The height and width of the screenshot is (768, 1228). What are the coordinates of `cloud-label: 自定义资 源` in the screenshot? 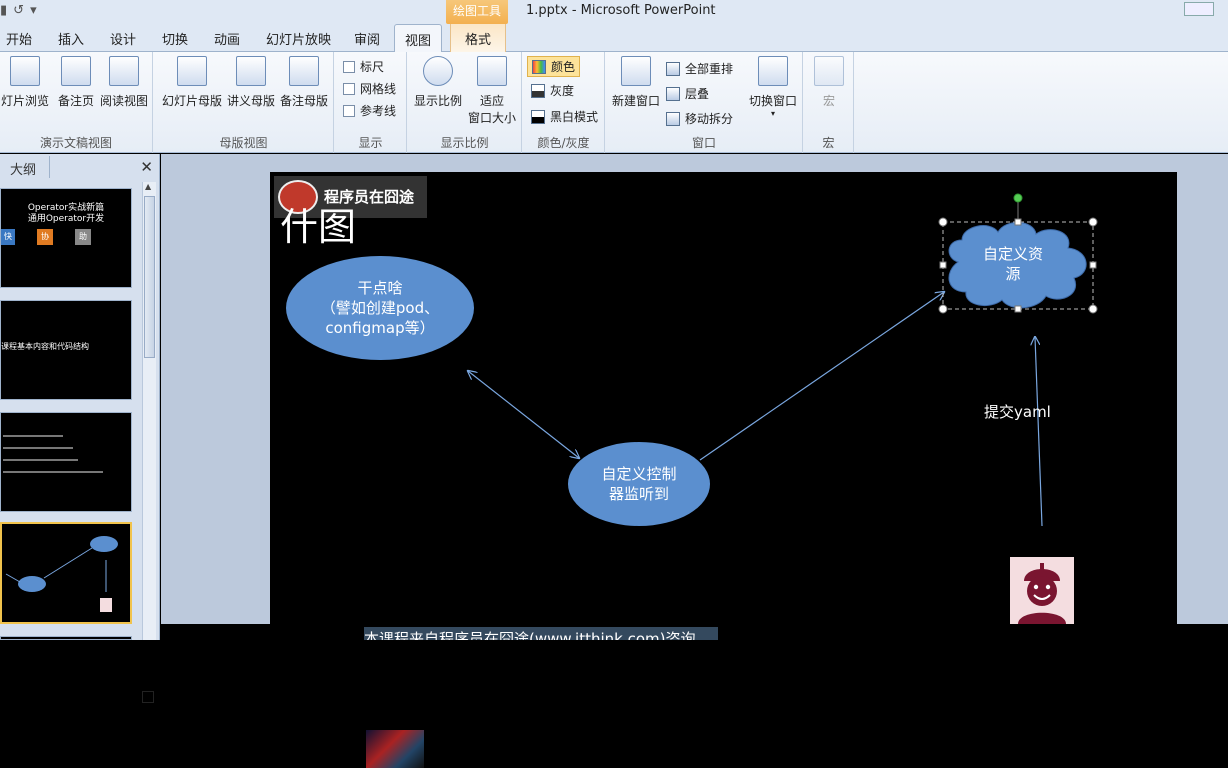 It's located at (1012, 264).